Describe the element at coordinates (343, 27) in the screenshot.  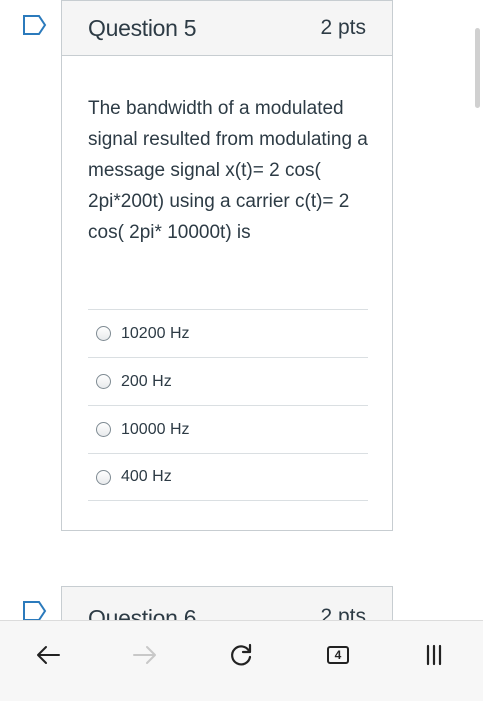
I see `question-points: 2 pts` at that location.